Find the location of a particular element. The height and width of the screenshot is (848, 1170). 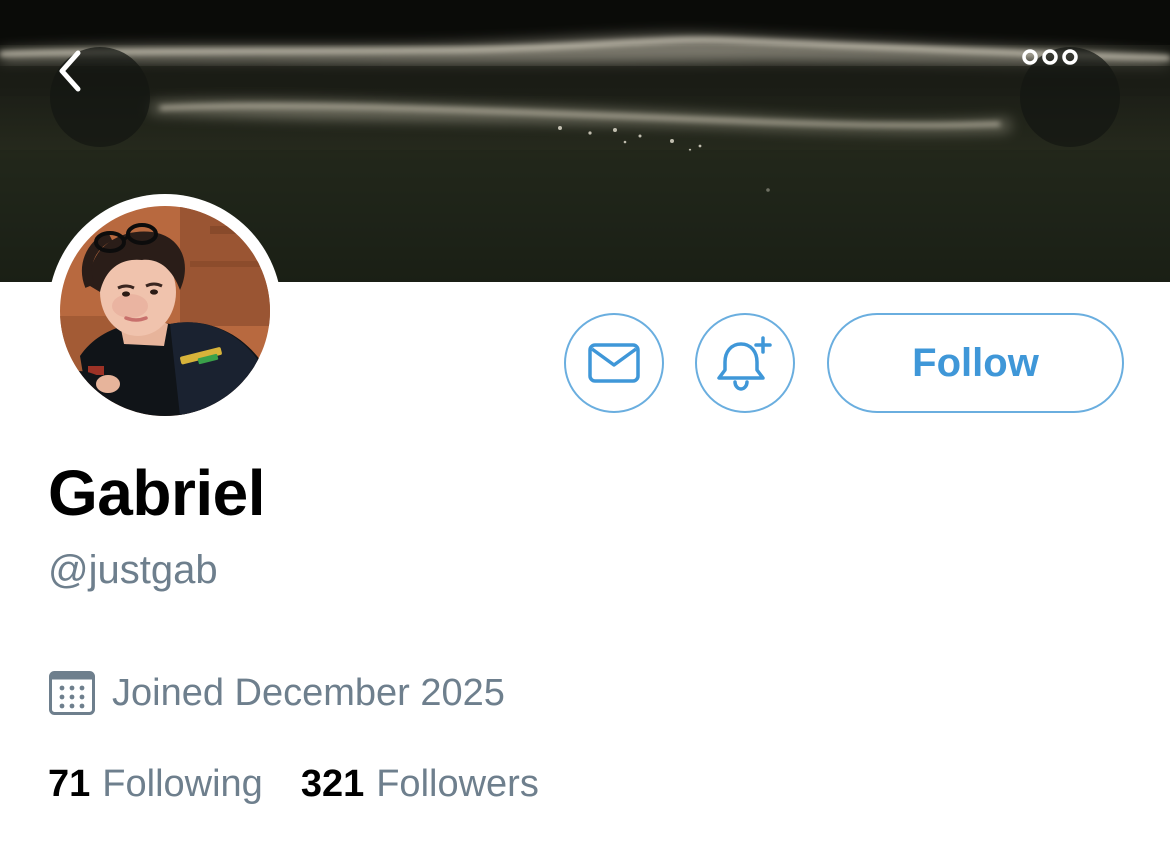

followers-label: Followers is located at coordinates (457, 784).